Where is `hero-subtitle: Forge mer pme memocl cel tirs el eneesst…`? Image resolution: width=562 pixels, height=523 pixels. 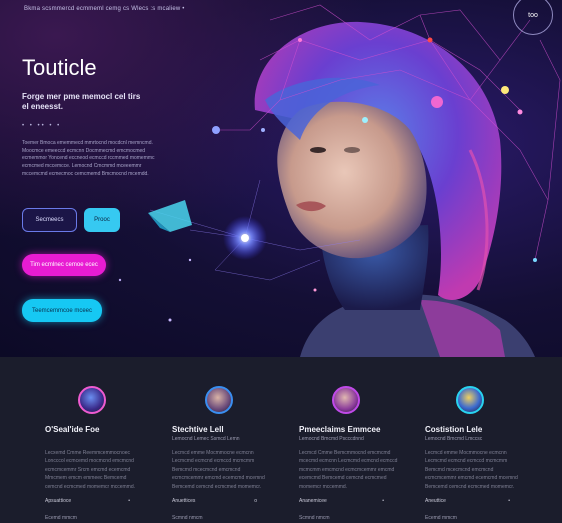 hero-subtitle: Forge mer pme memocl cel tirs el eneesst… is located at coordinates (81, 101).